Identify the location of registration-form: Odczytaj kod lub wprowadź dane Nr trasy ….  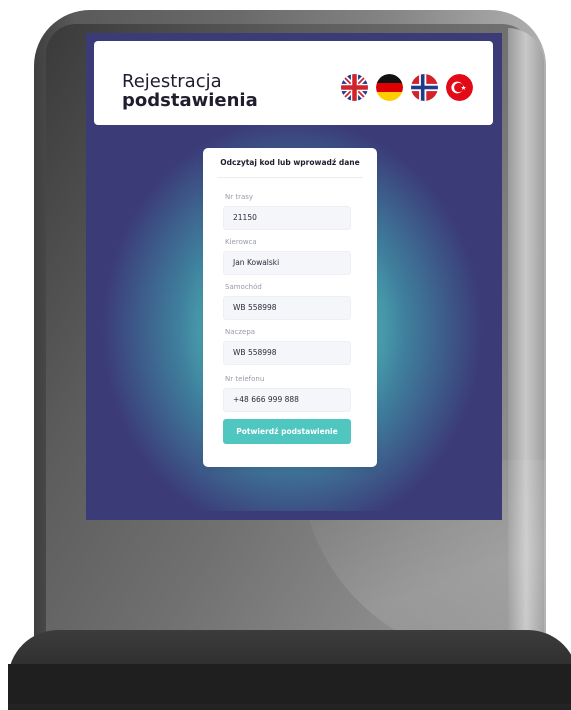
(290, 307).